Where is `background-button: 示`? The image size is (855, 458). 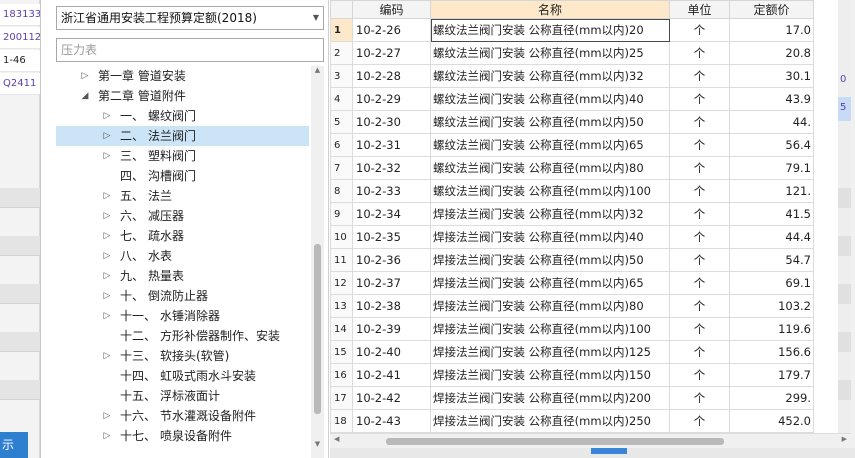
background-button: 示 is located at coordinates (14, 445).